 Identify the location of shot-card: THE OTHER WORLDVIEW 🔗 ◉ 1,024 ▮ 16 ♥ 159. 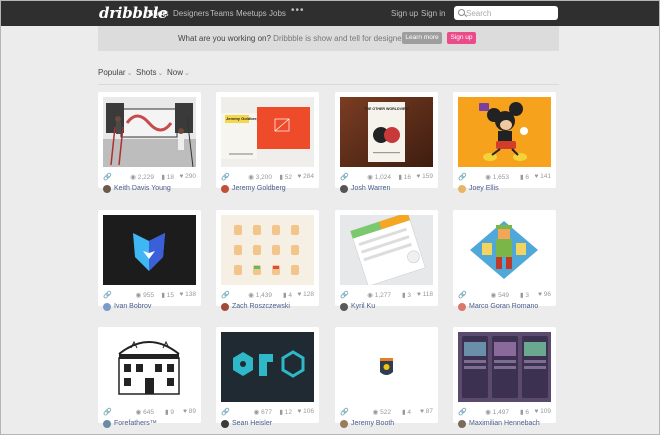
(386, 140).